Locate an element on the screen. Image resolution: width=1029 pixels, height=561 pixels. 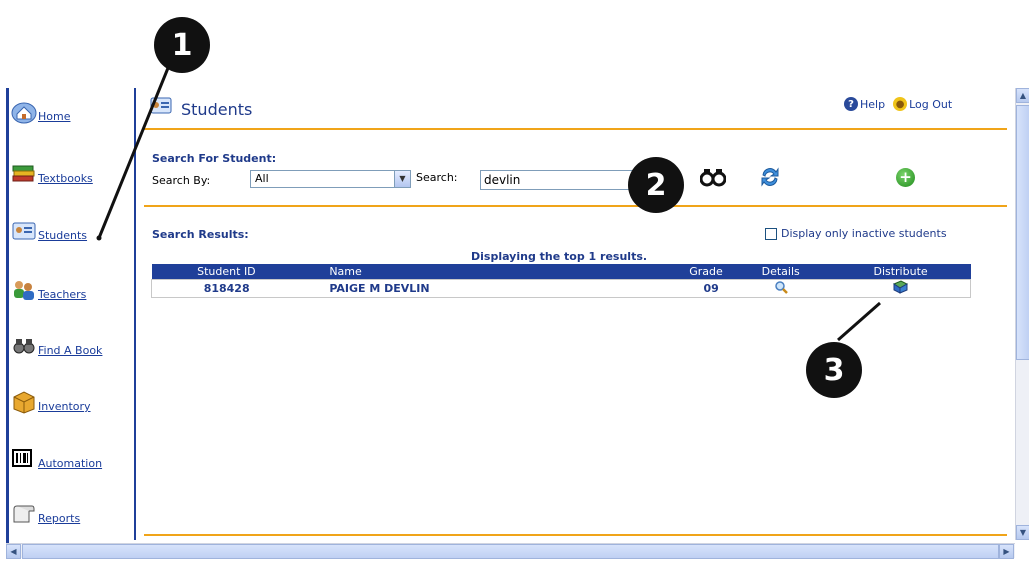
logout-icon: ● is located at coordinates (900, 104).